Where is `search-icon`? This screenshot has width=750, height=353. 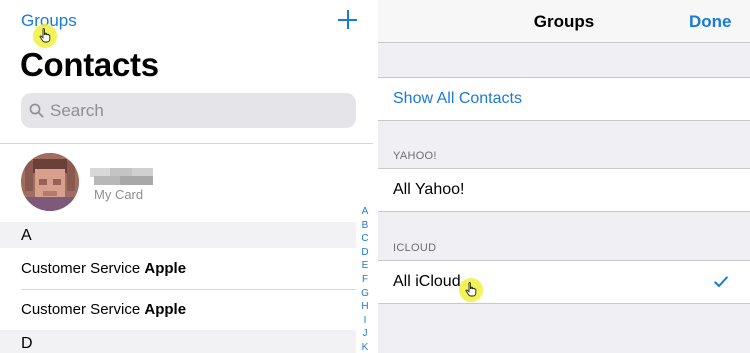 search-icon is located at coordinates (36, 110).